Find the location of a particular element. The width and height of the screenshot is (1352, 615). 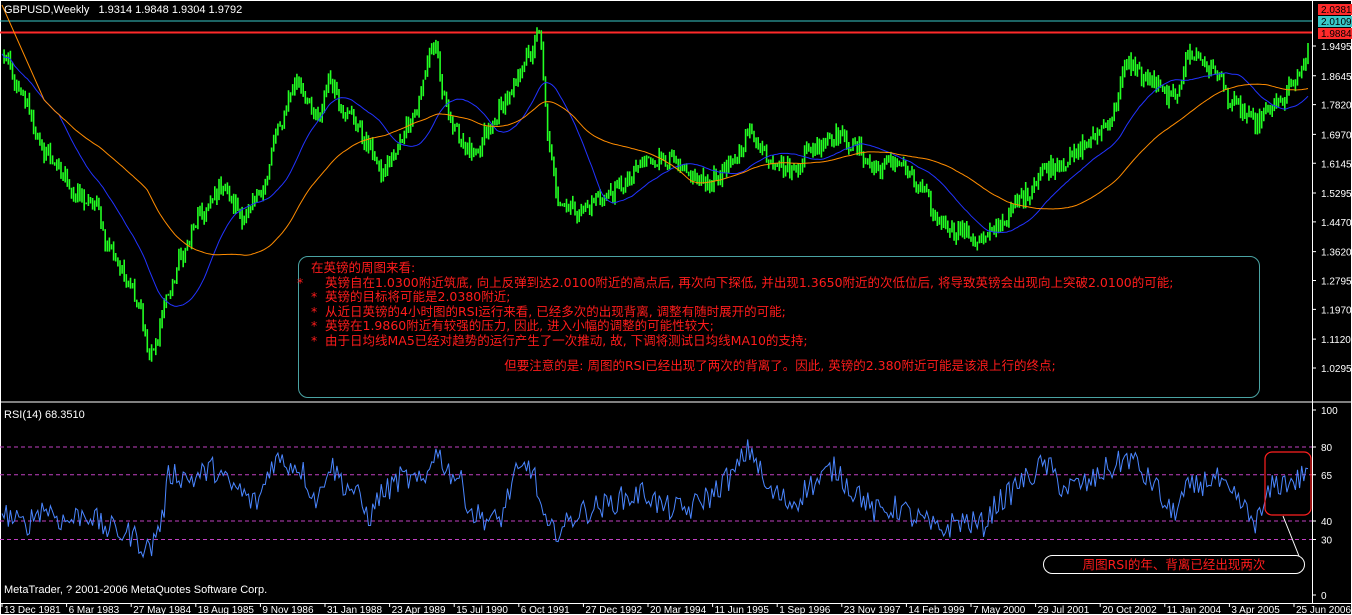

x-tick-label: 11 Jun 1995 is located at coordinates (742, 610).